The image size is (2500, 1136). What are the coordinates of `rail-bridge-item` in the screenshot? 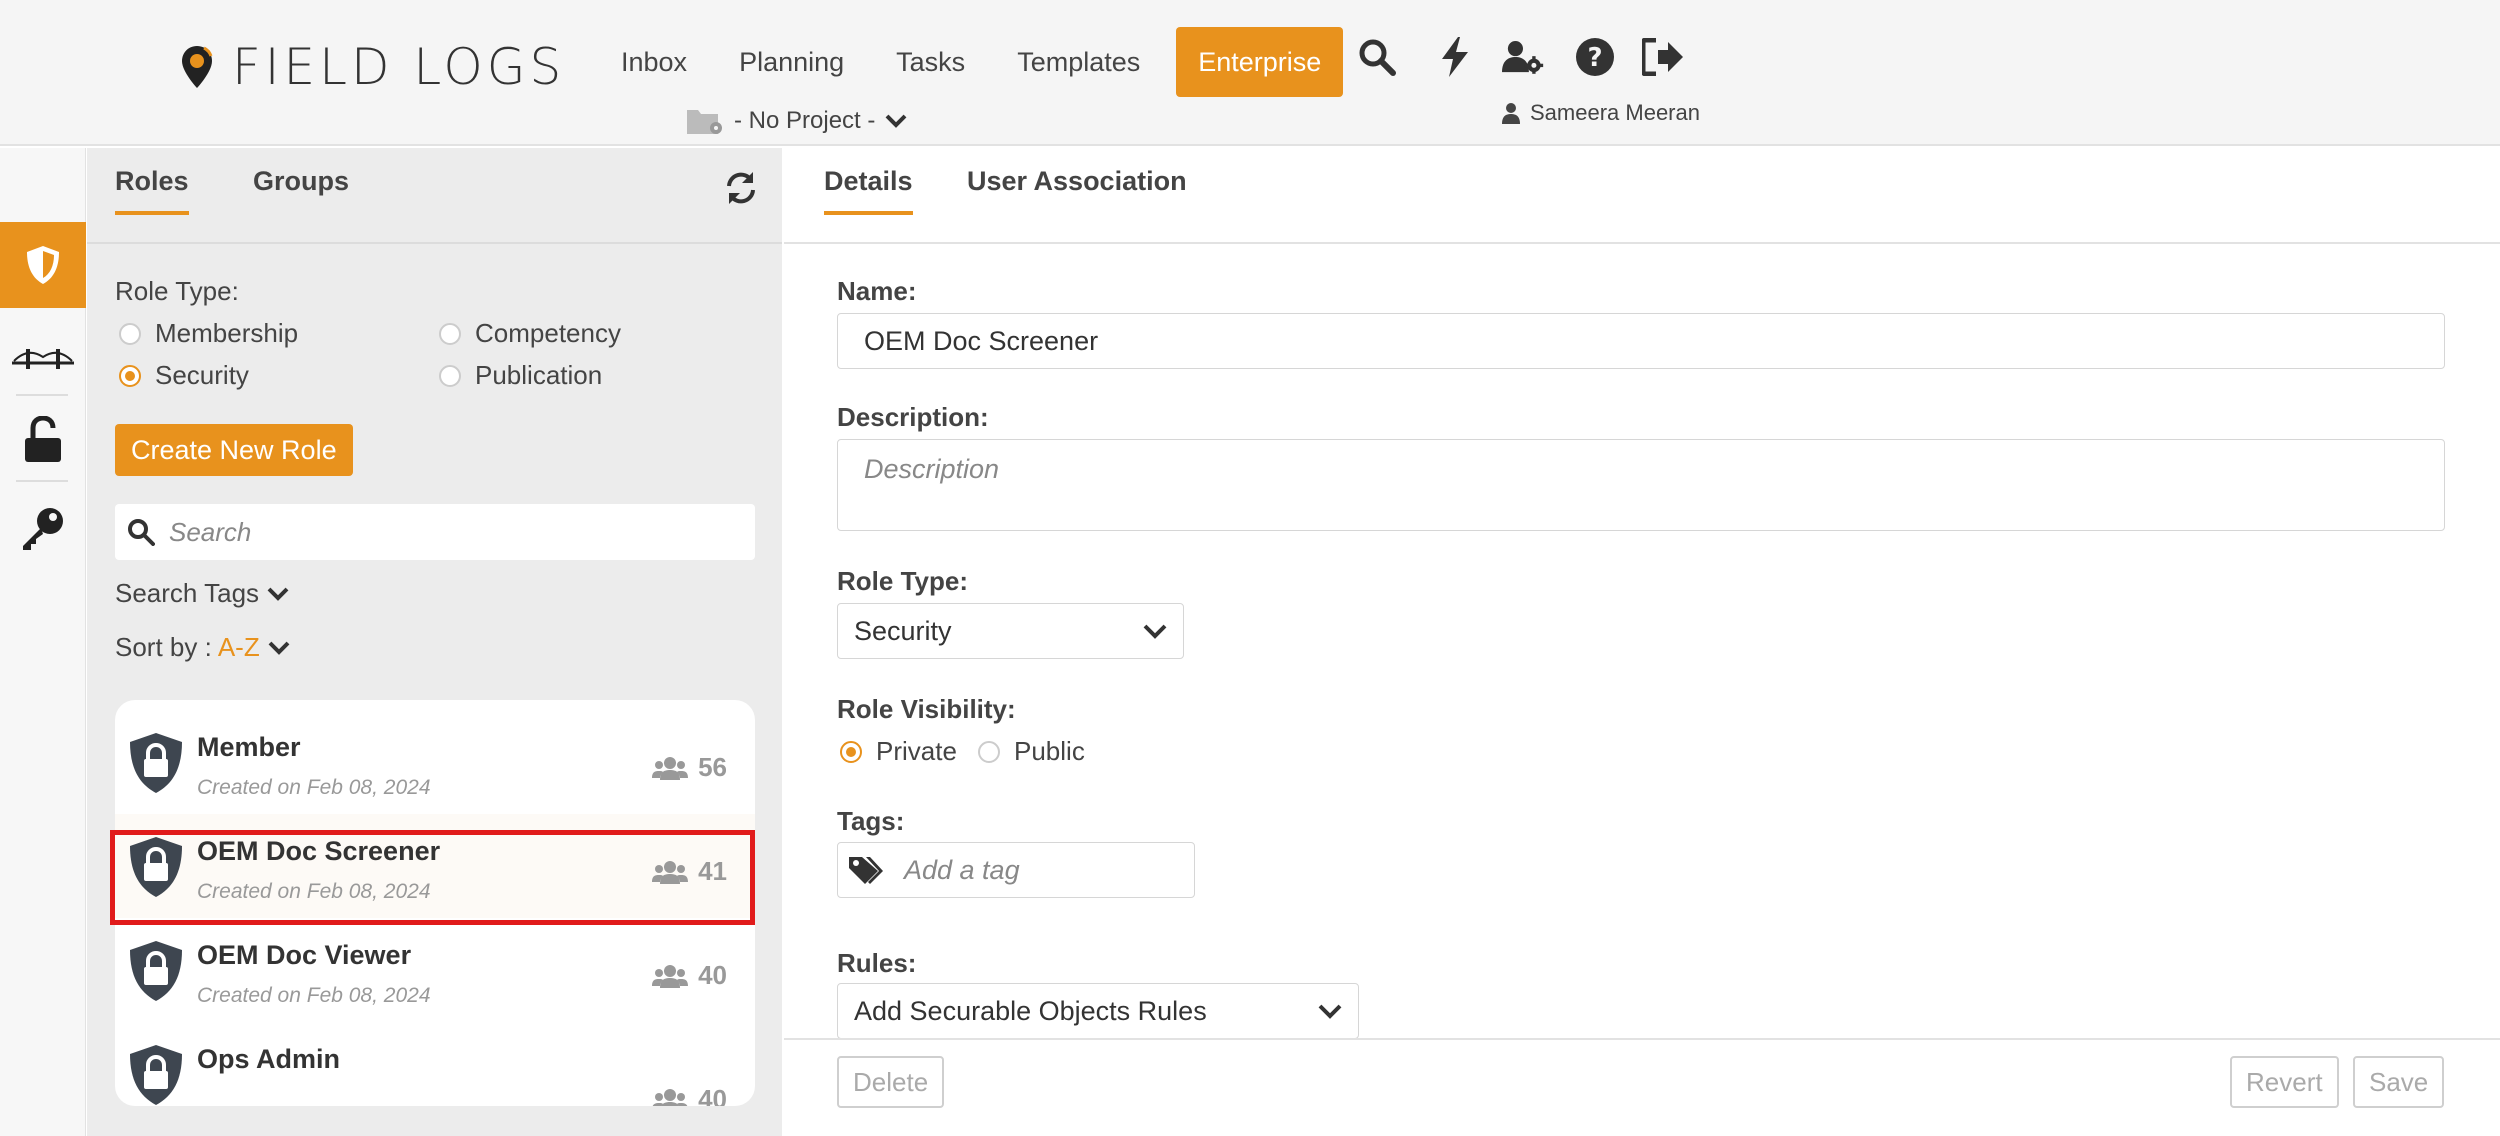 It's located at (43, 358).